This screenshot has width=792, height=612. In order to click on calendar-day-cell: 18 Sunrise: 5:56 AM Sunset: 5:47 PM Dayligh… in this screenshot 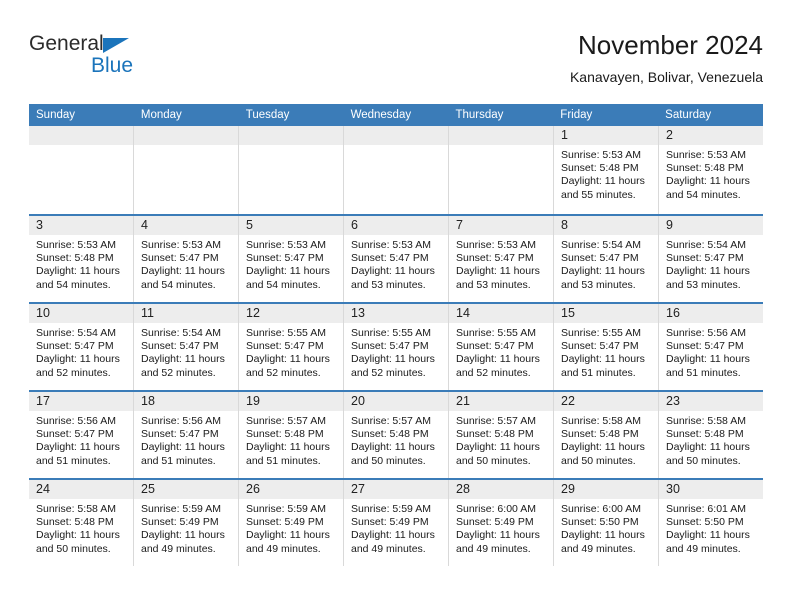, I will do `click(186, 435)`.